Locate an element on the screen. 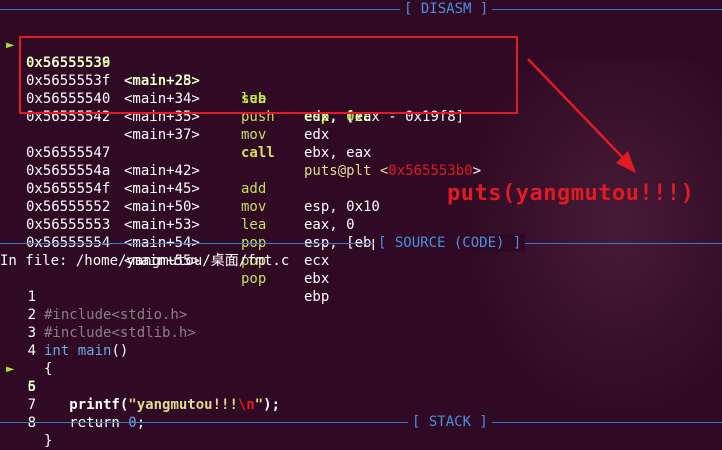 This screenshot has width=722, height=450. source-line: 1 #include<stdio.h> is located at coordinates (150, 296).